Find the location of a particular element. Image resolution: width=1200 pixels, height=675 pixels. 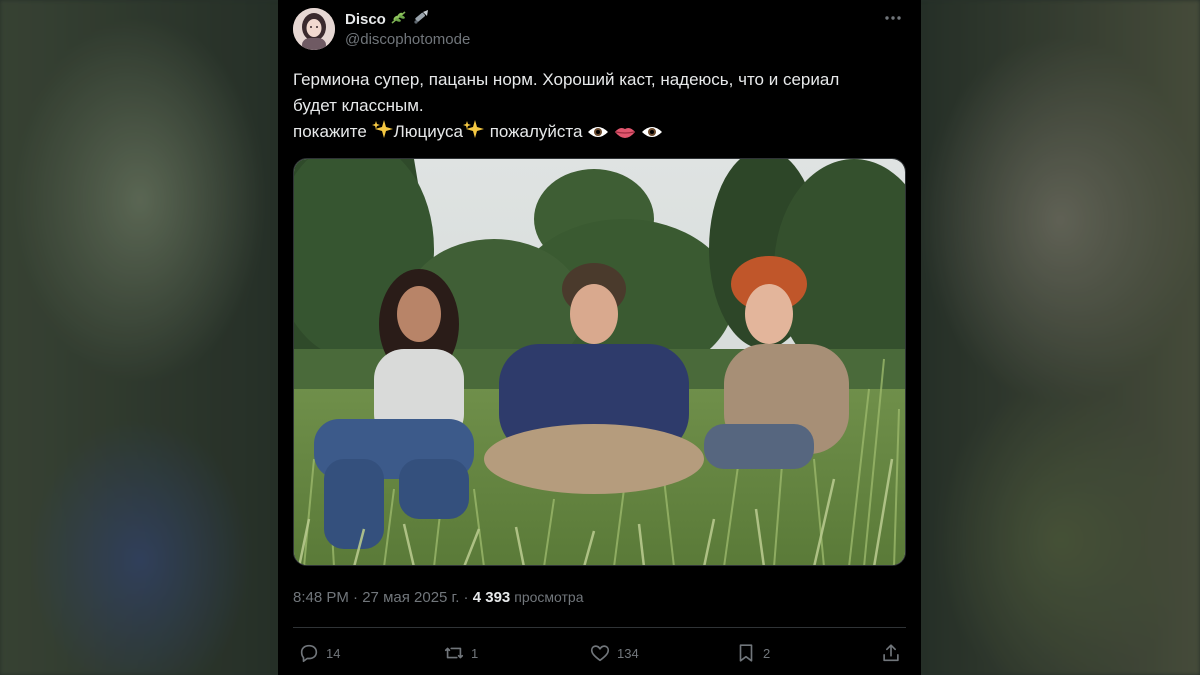

flashlight-emoji-icon is located at coordinates (421, 19).